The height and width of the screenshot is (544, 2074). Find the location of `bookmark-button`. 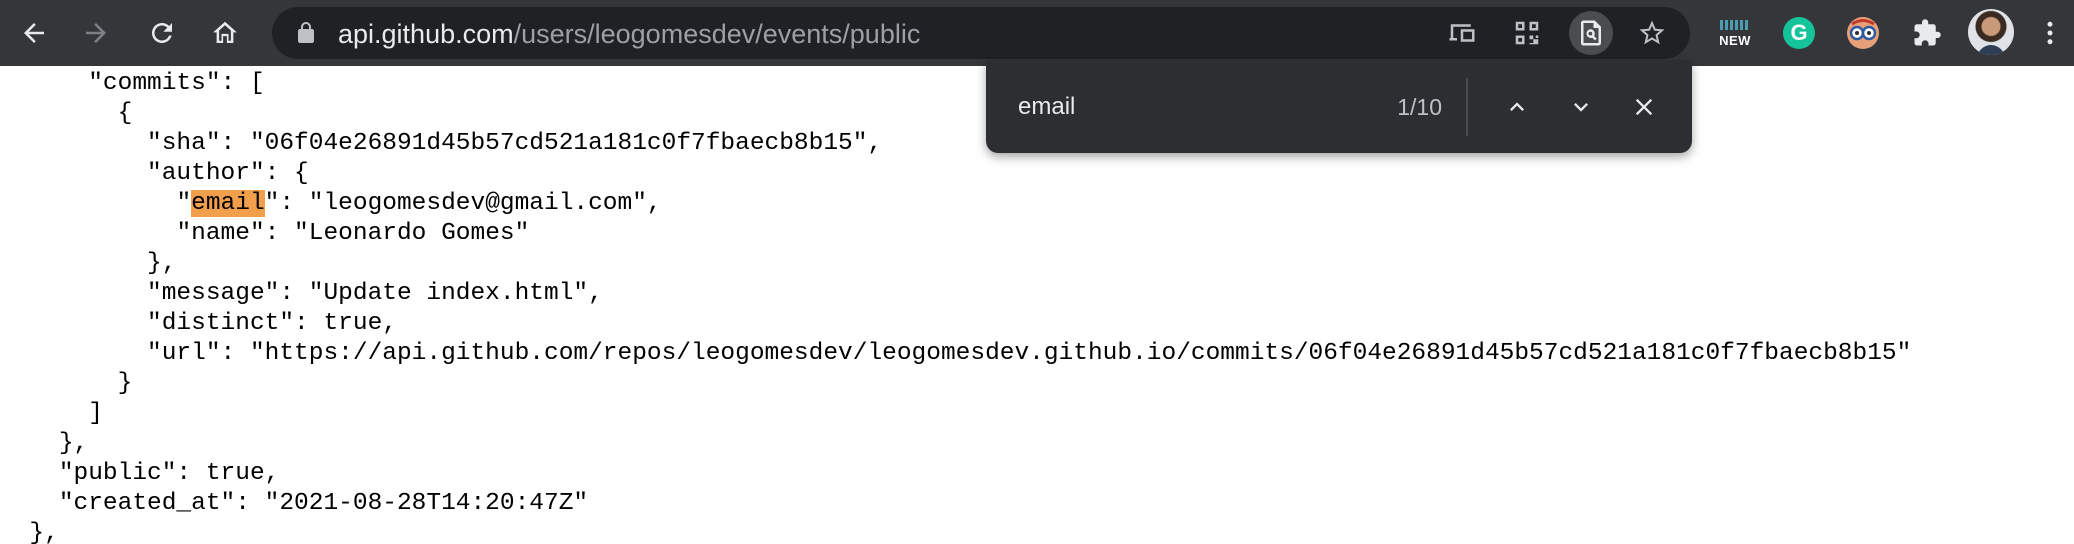

bookmark-button is located at coordinates (1652, 33).